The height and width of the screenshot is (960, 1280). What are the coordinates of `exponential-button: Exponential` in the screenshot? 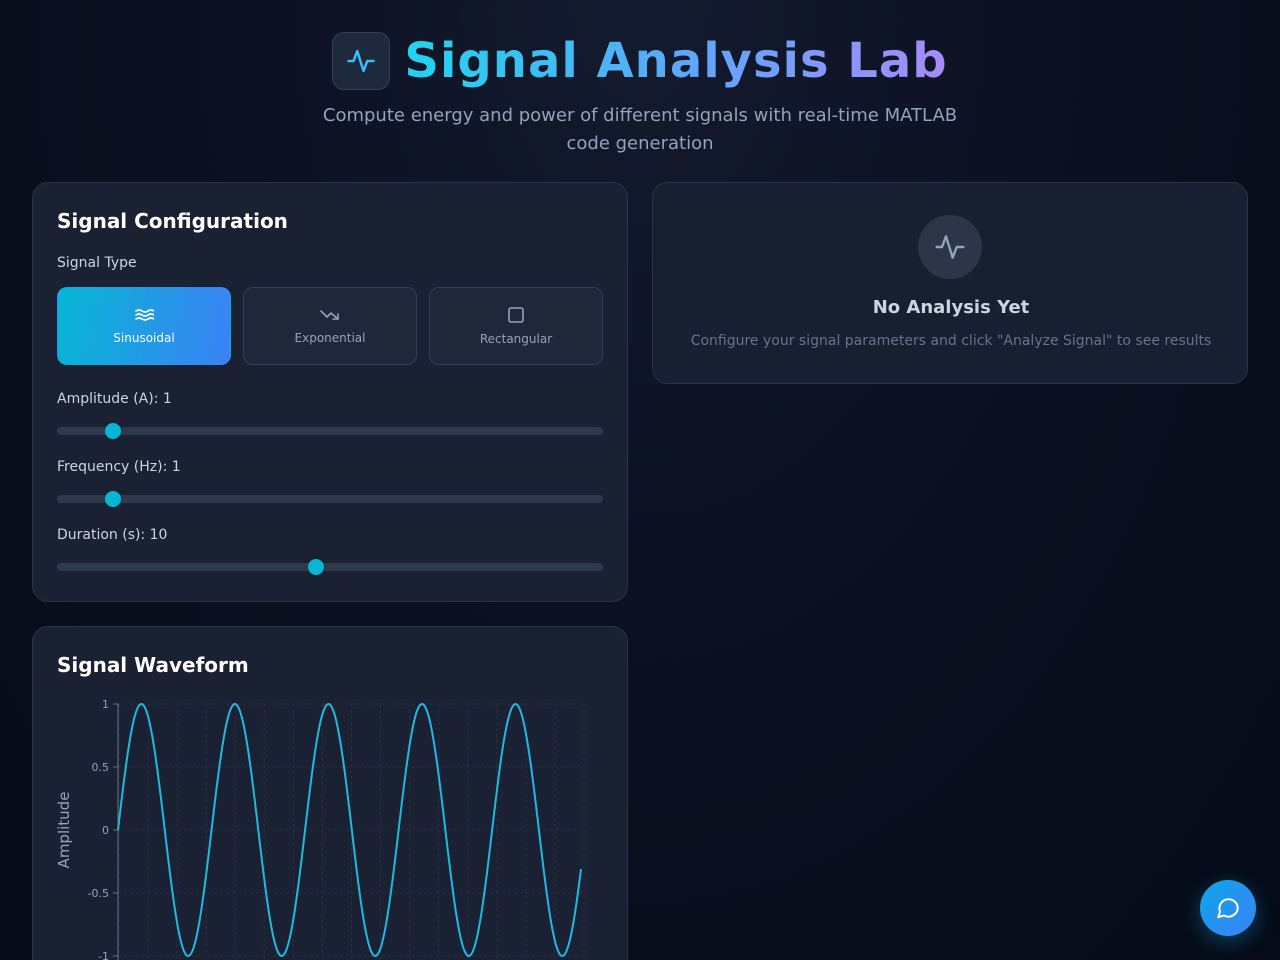 It's located at (330, 326).